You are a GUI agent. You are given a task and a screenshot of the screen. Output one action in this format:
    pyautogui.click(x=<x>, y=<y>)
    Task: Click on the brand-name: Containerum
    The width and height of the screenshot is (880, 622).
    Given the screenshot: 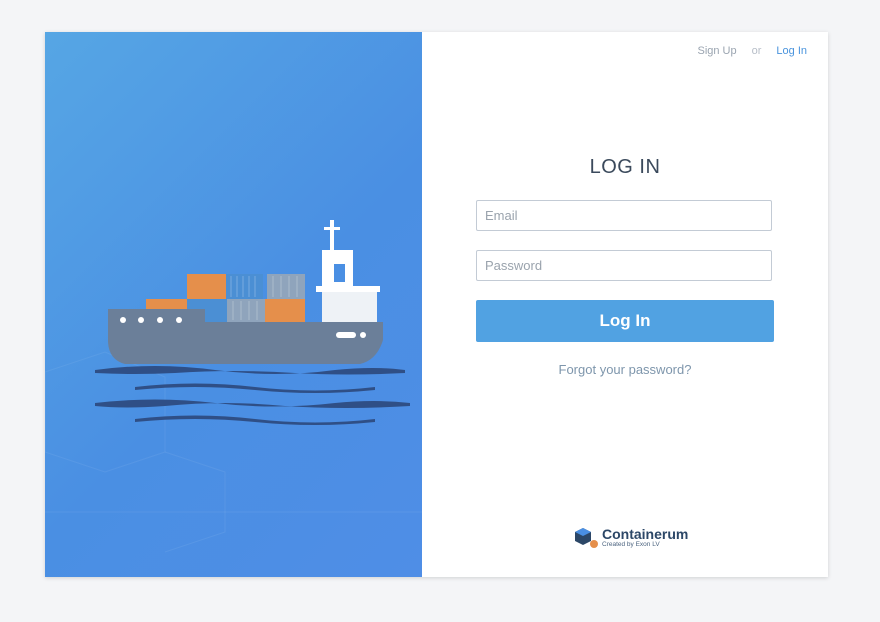 What is the action you would take?
    pyautogui.click(x=645, y=533)
    